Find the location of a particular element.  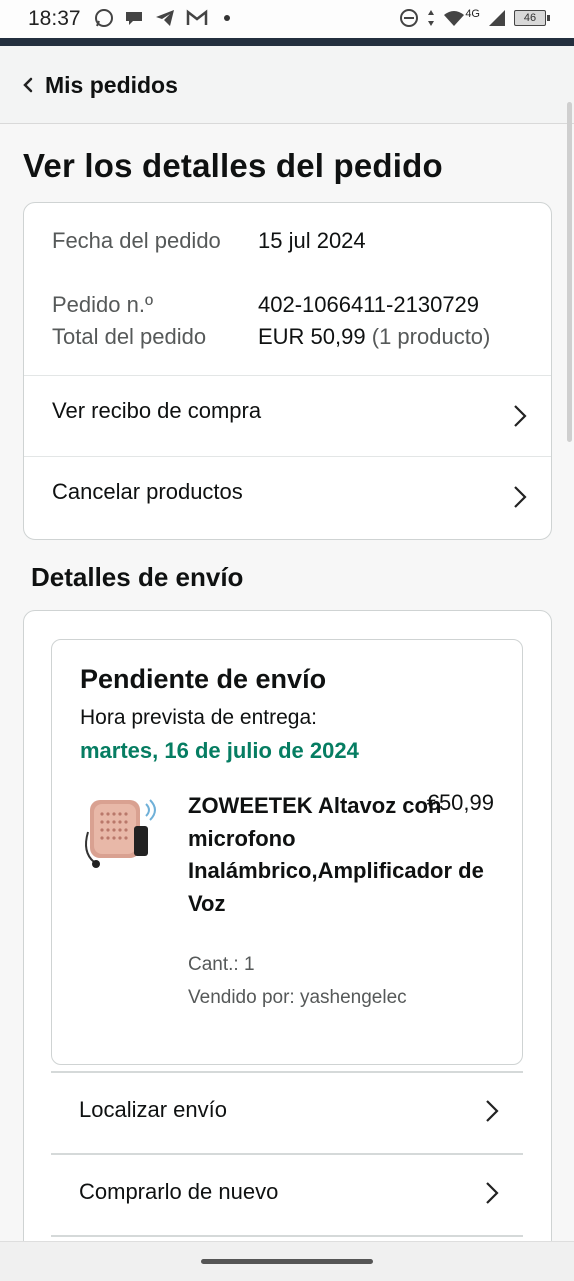

gmail-icon is located at coordinates (197, 17).